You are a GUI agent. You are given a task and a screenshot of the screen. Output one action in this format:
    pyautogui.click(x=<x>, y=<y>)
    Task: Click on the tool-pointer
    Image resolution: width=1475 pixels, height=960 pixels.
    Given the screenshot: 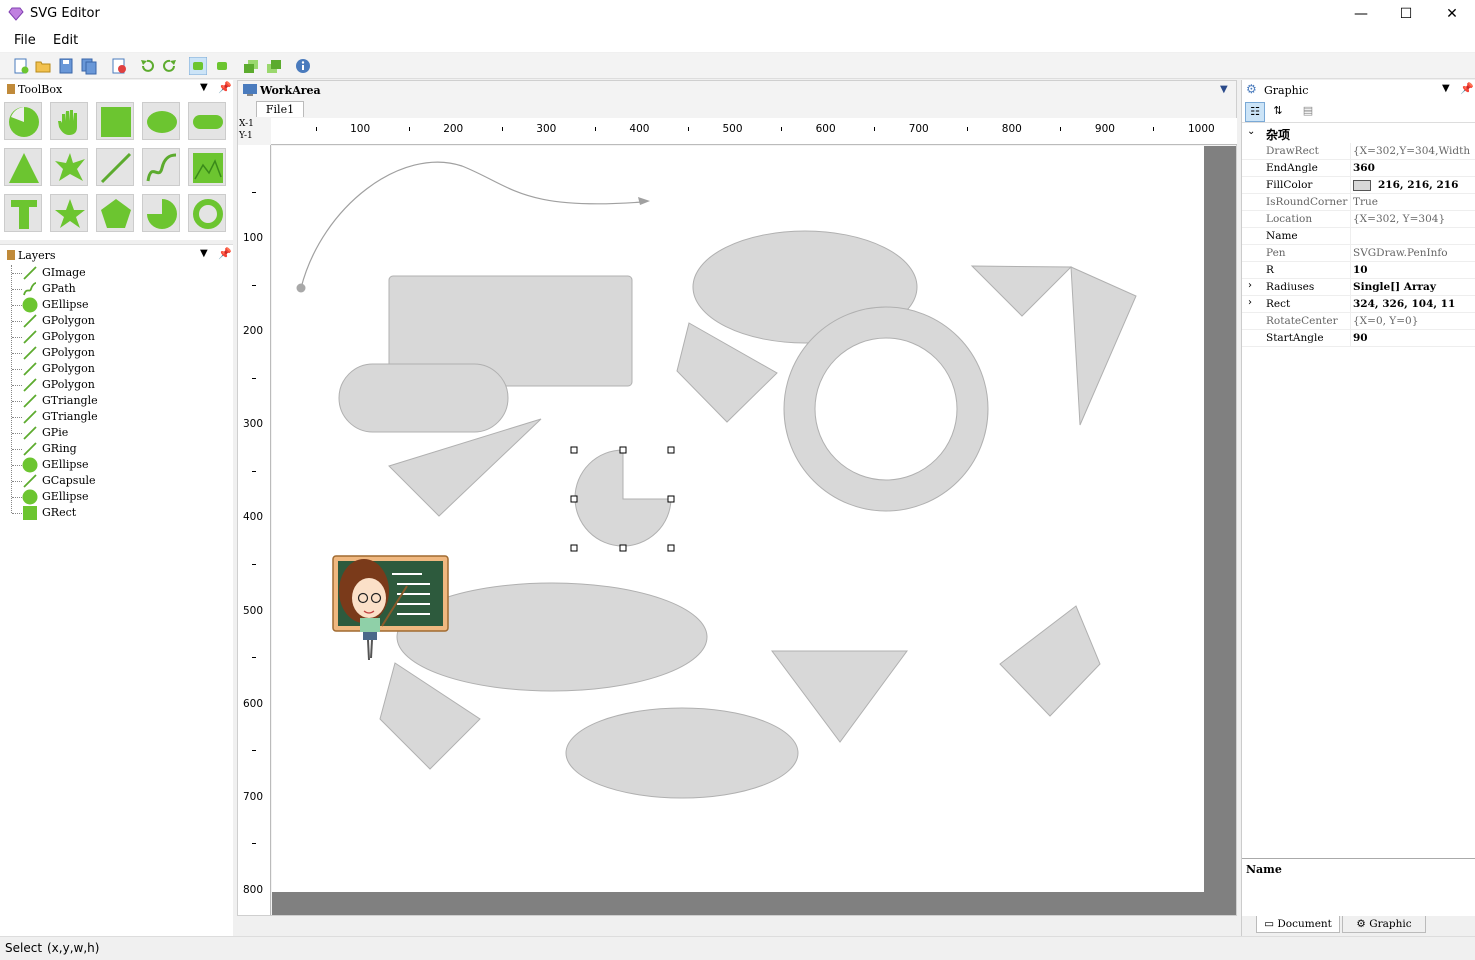 What is the action you would take?
    pyautogui.click(x=23, y=121)
    